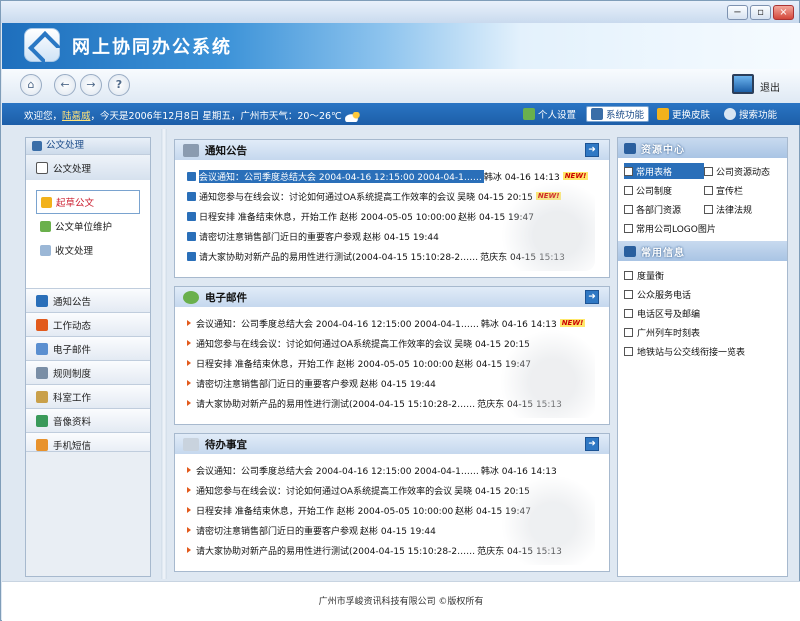 This screenshot has height=621, width=800. Describe the element at coordinates (705, 275) in the screenshot. I see `info-link: 度量衡` at that location.